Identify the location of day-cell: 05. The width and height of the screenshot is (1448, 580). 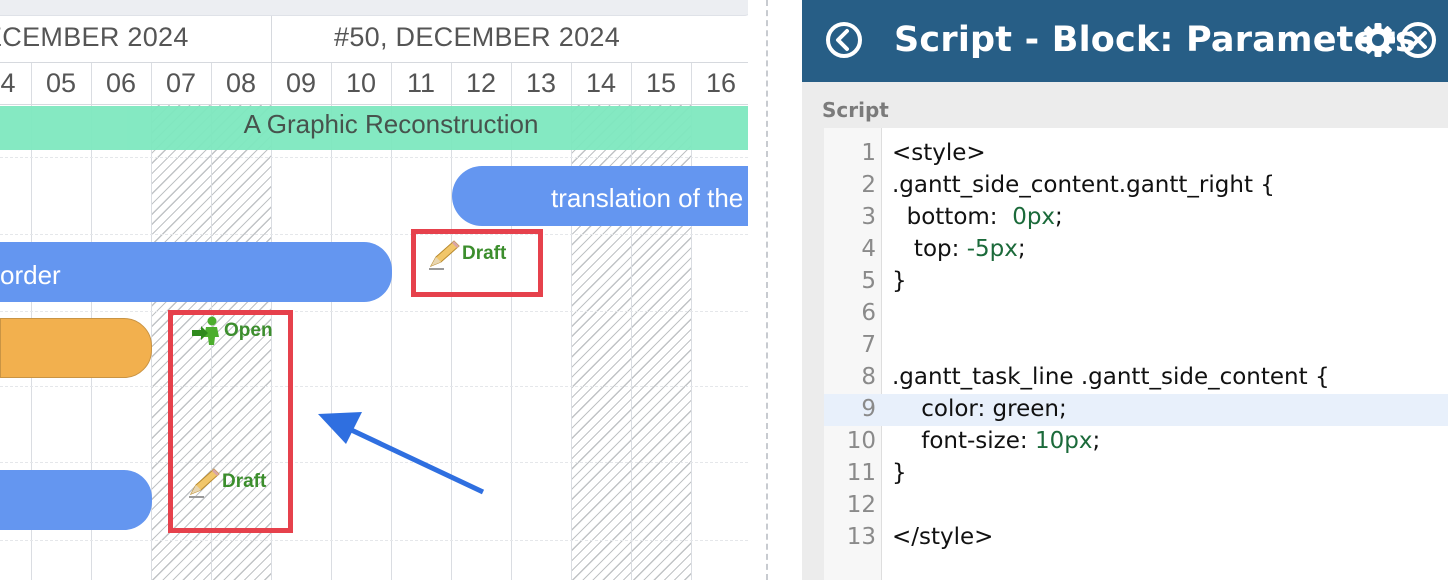
(61, 83).